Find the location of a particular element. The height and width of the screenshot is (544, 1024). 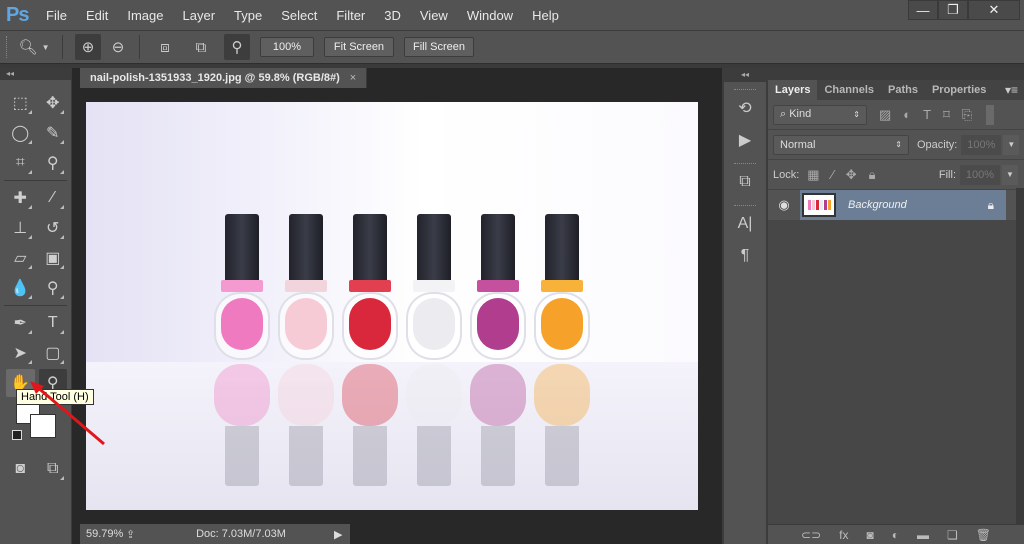

fx-icon: fx is located at coordinates (843, 535).